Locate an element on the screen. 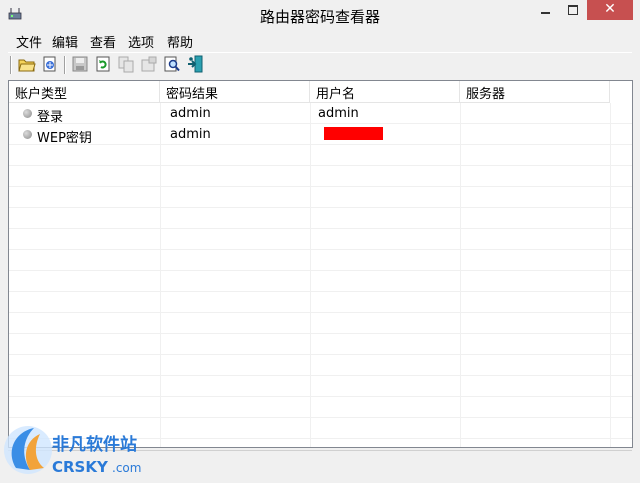 Image resolution: width=640 pixels, height=483 pixels. maximize-icon is located at coordinates (573, 10).